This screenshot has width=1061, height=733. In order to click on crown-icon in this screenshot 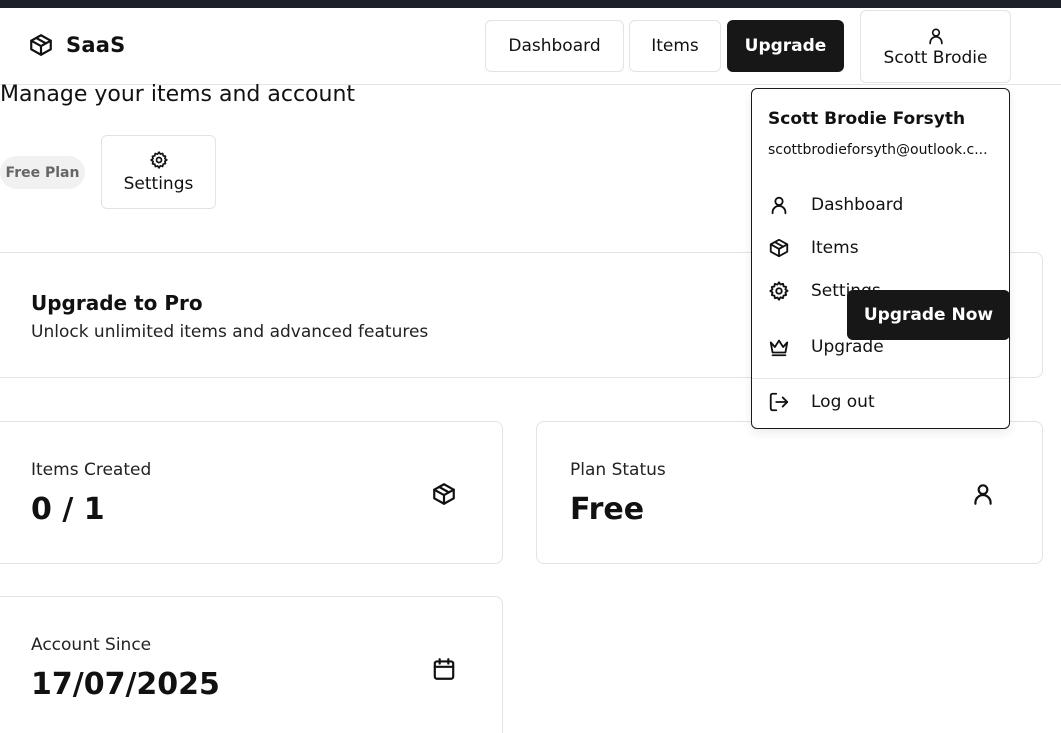, I will do `click(779, 348)`.